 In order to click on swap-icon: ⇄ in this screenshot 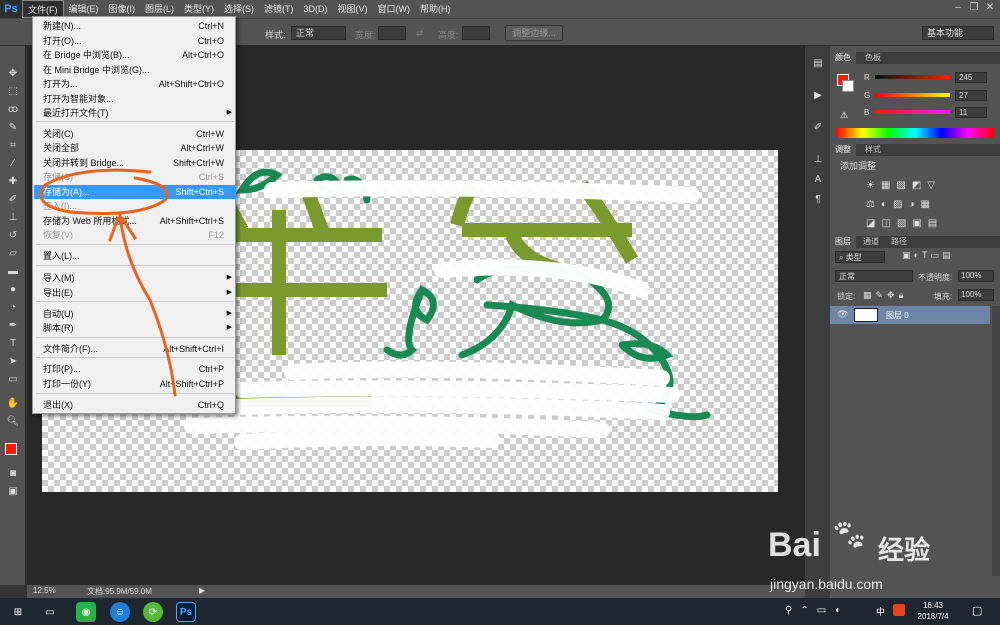, I will do `click(420, 33)`.